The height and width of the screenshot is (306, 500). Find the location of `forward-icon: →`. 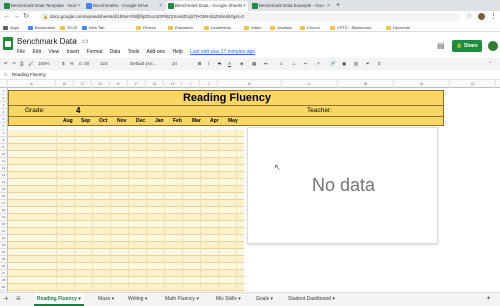

forward-icon: → is located at coordinates (16, 17).